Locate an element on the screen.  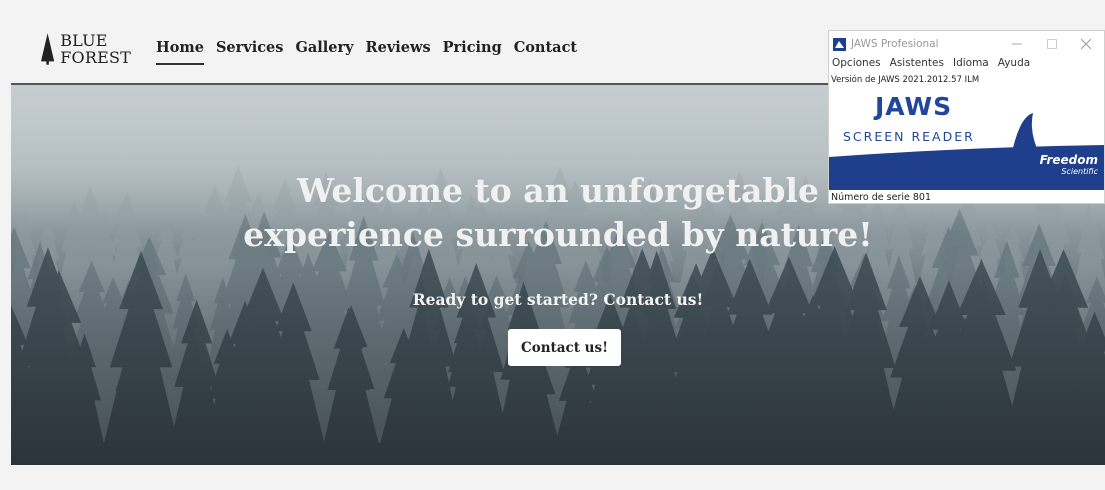
jaws-titlebar: JAWS Profesional is located at coordinates (966, 44).